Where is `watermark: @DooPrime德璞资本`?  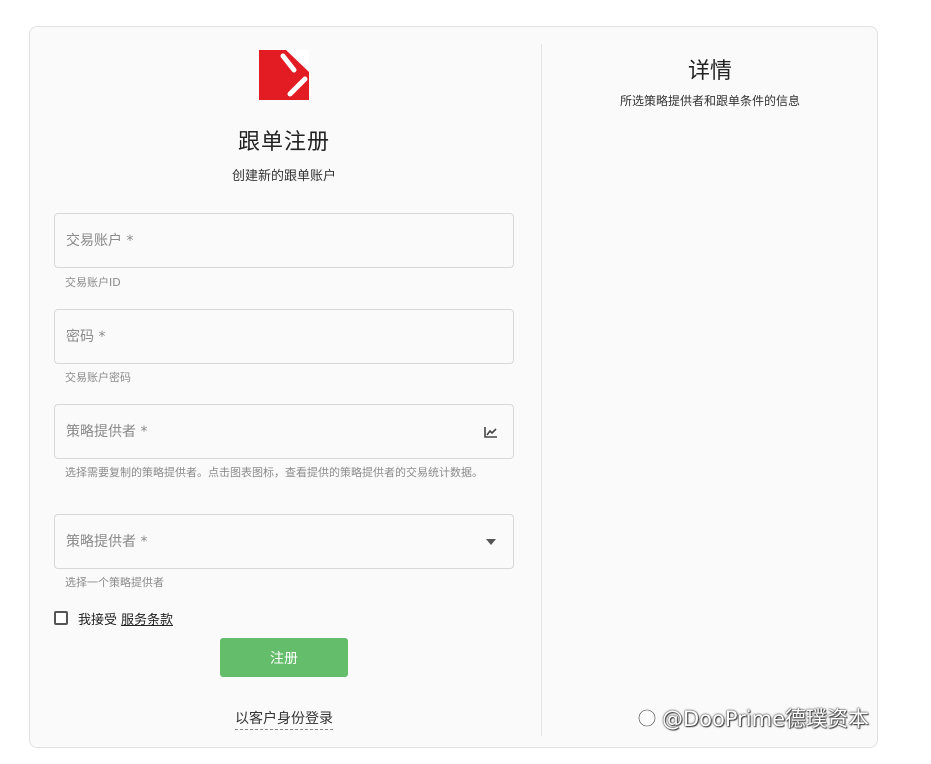 watermark: @DooPrime德璞资本 is located at coordinates (752, 718).